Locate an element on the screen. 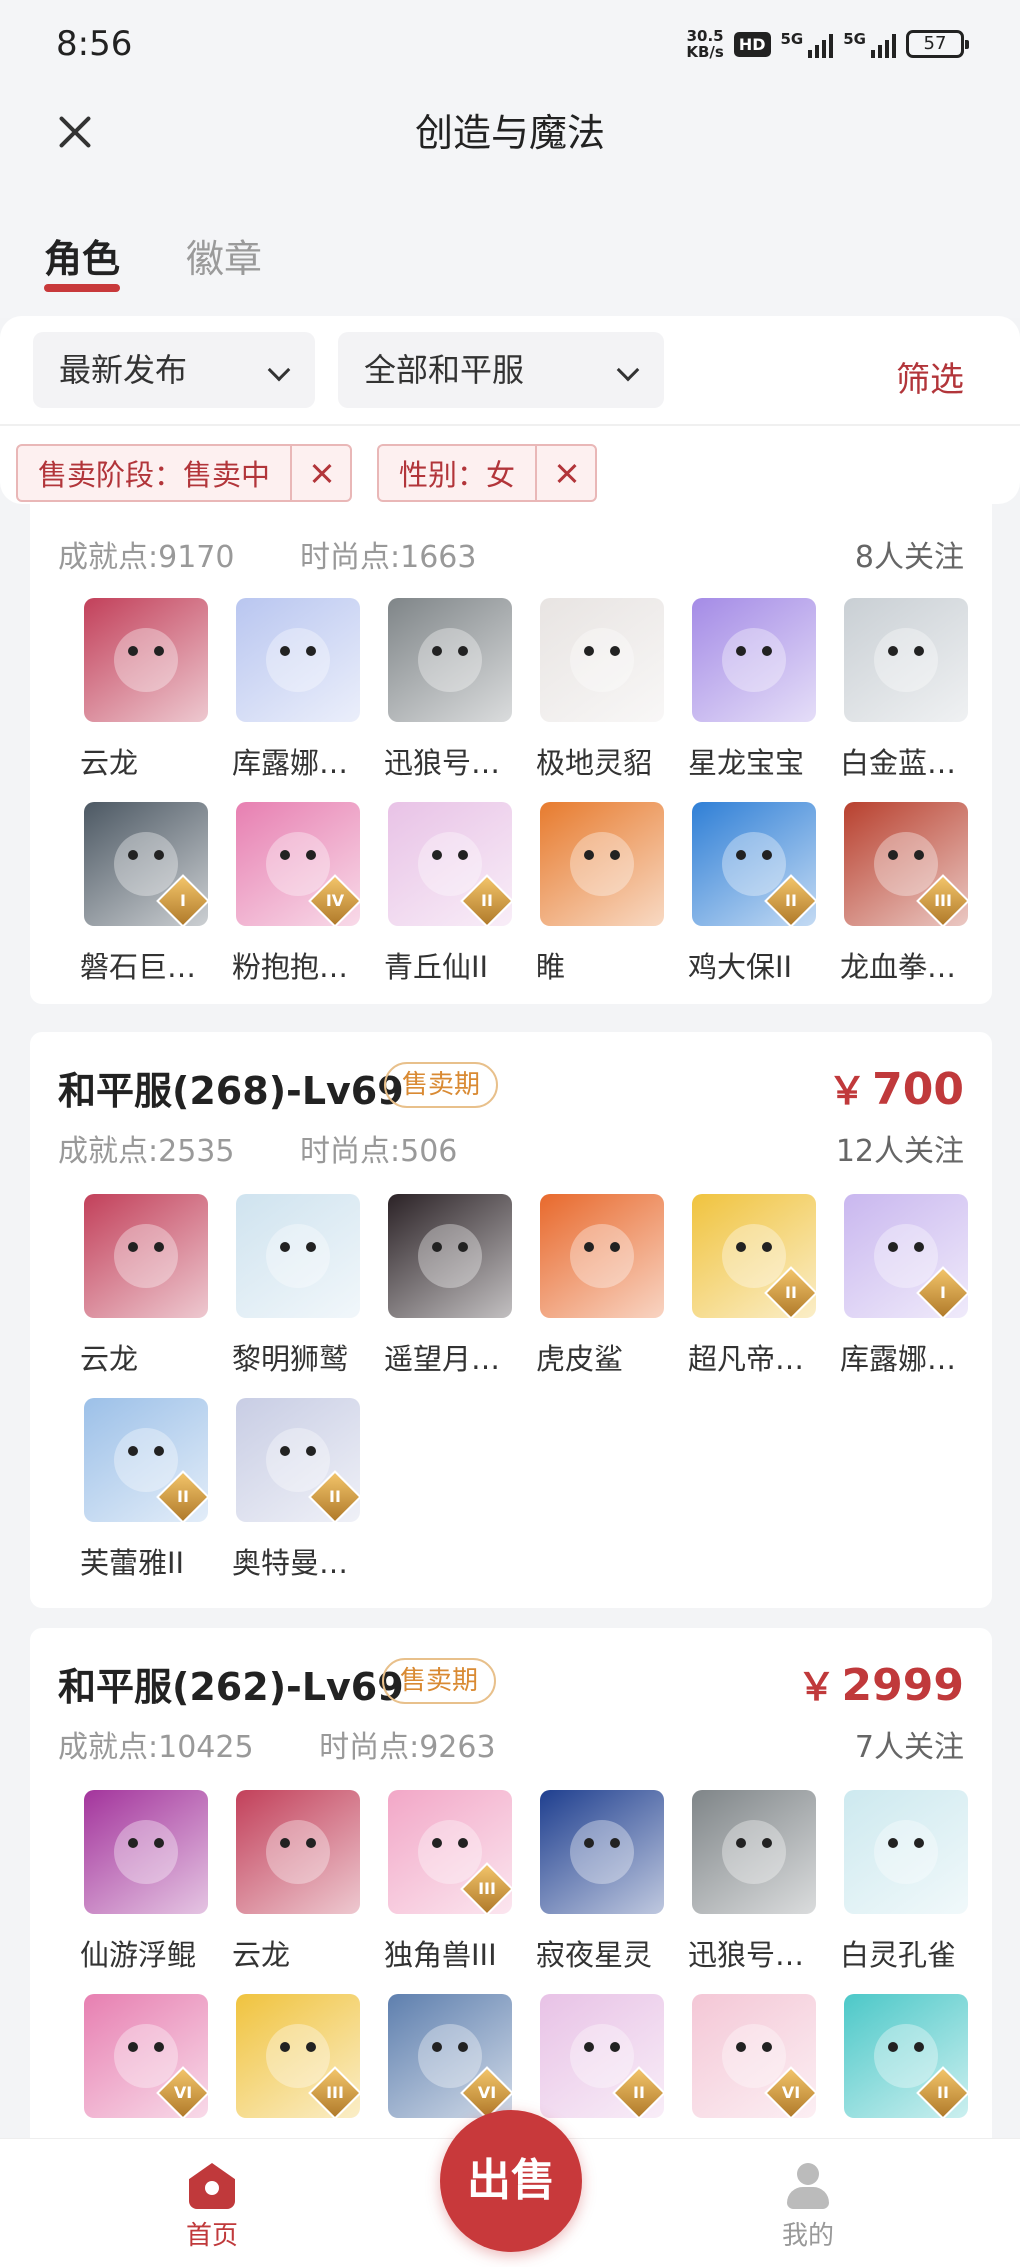 The width and height of the screenshot is (1020, 2267). pet-item: 寂夜星灵 is located at coordinates (600, 1882).